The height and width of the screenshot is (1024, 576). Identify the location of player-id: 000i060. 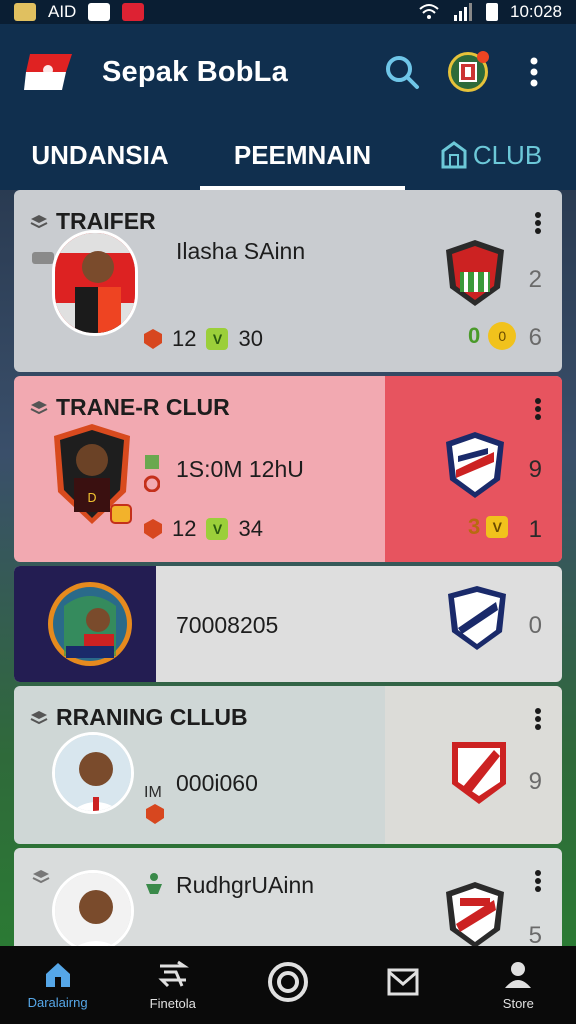
(217, 783).